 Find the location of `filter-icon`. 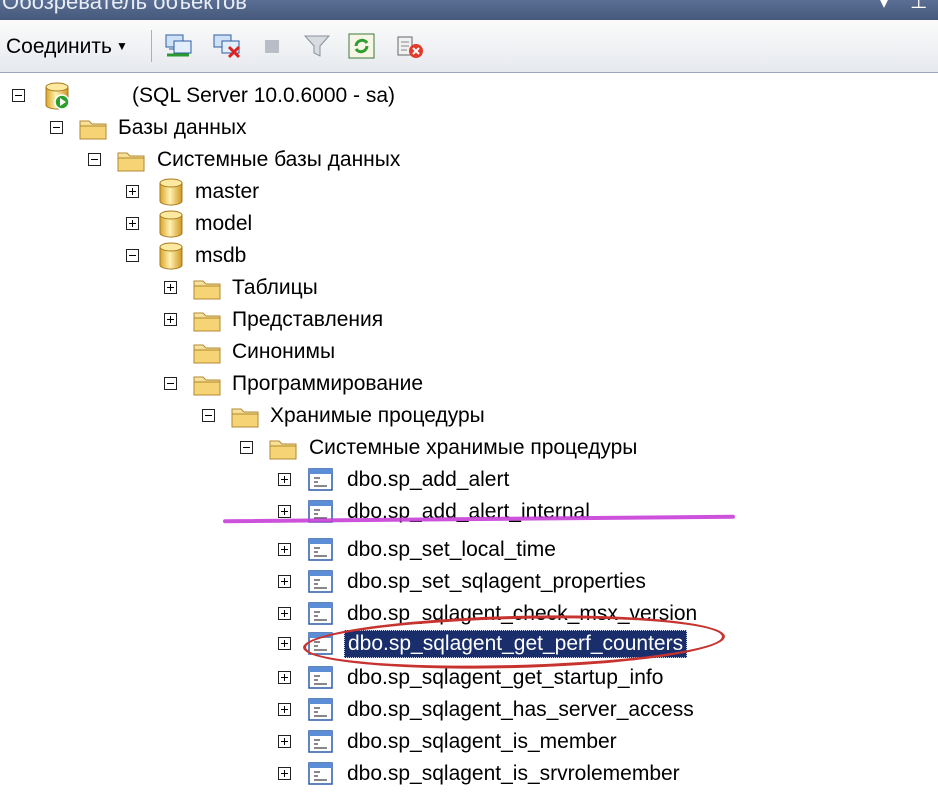

filter-icon is located at coordinates (317, 46).